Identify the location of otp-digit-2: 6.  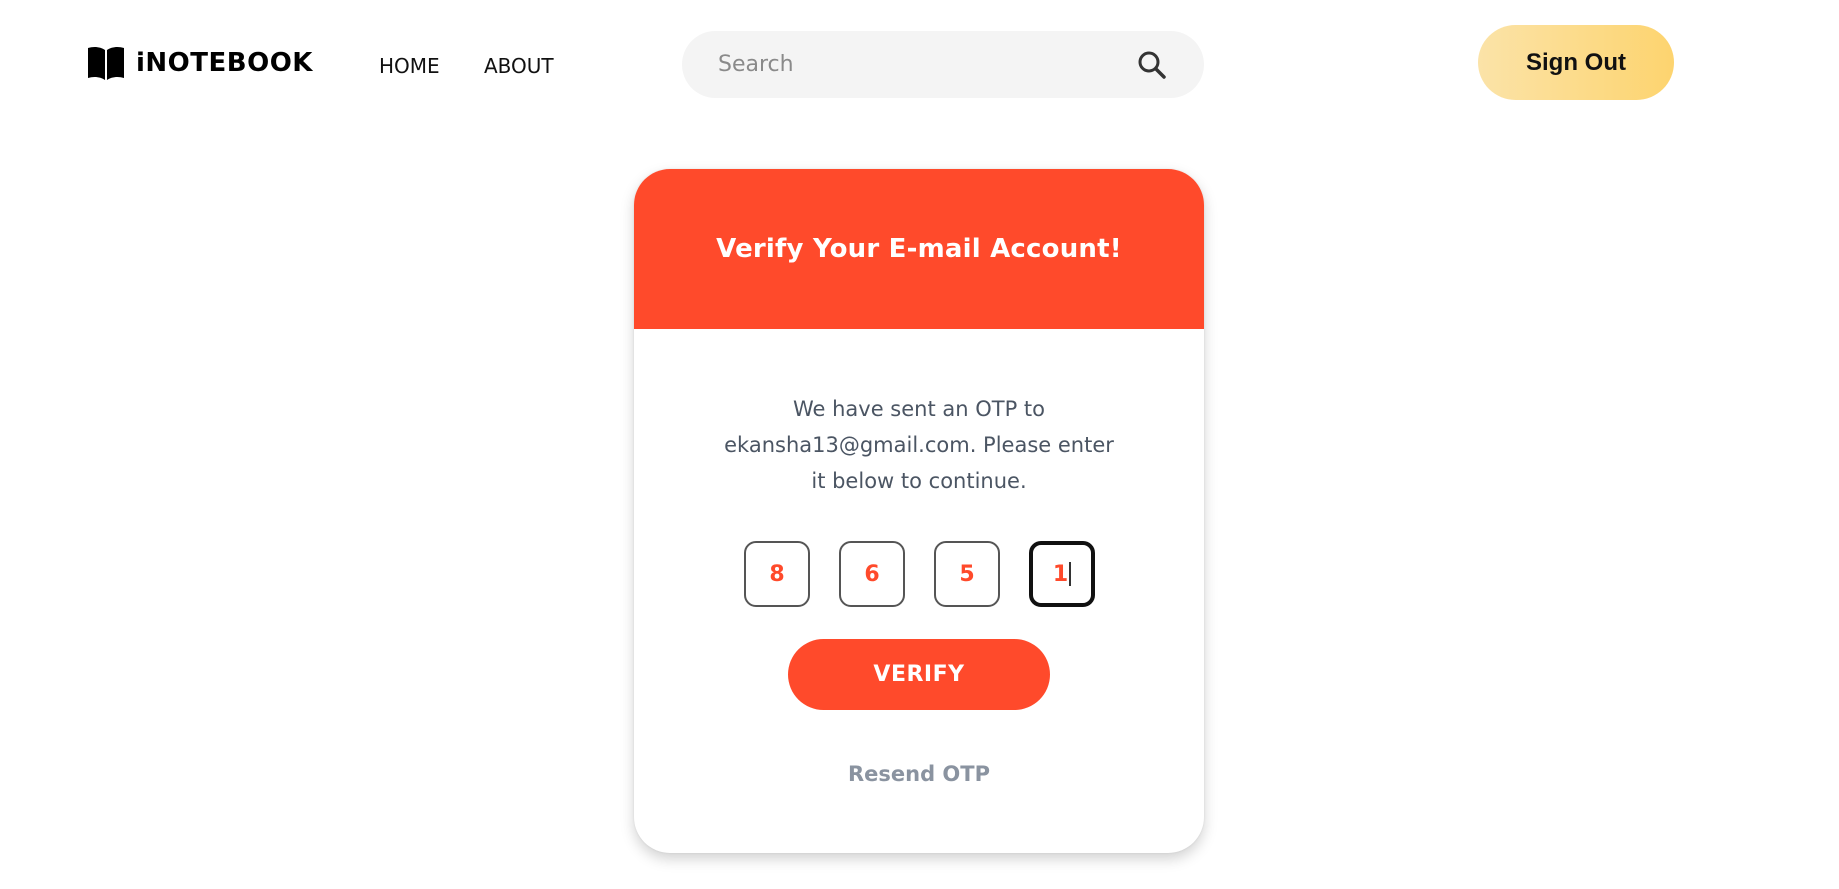
(872, 574).